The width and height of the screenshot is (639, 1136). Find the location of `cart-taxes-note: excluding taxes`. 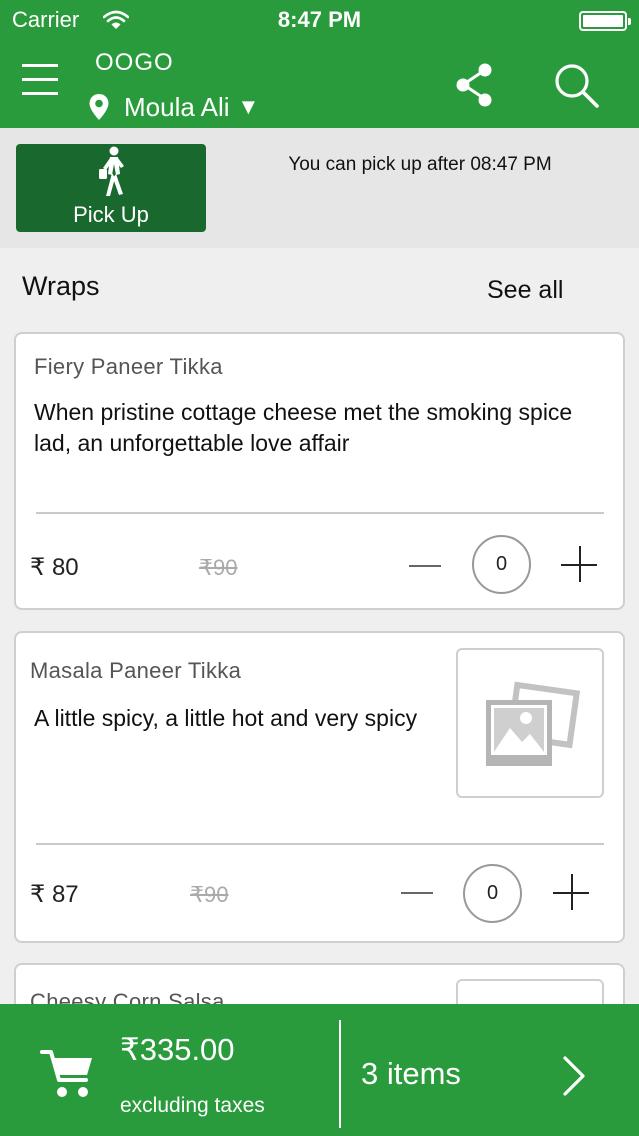

cart-taxes-note: excluding taxes is located at coordinates (192, 1105).